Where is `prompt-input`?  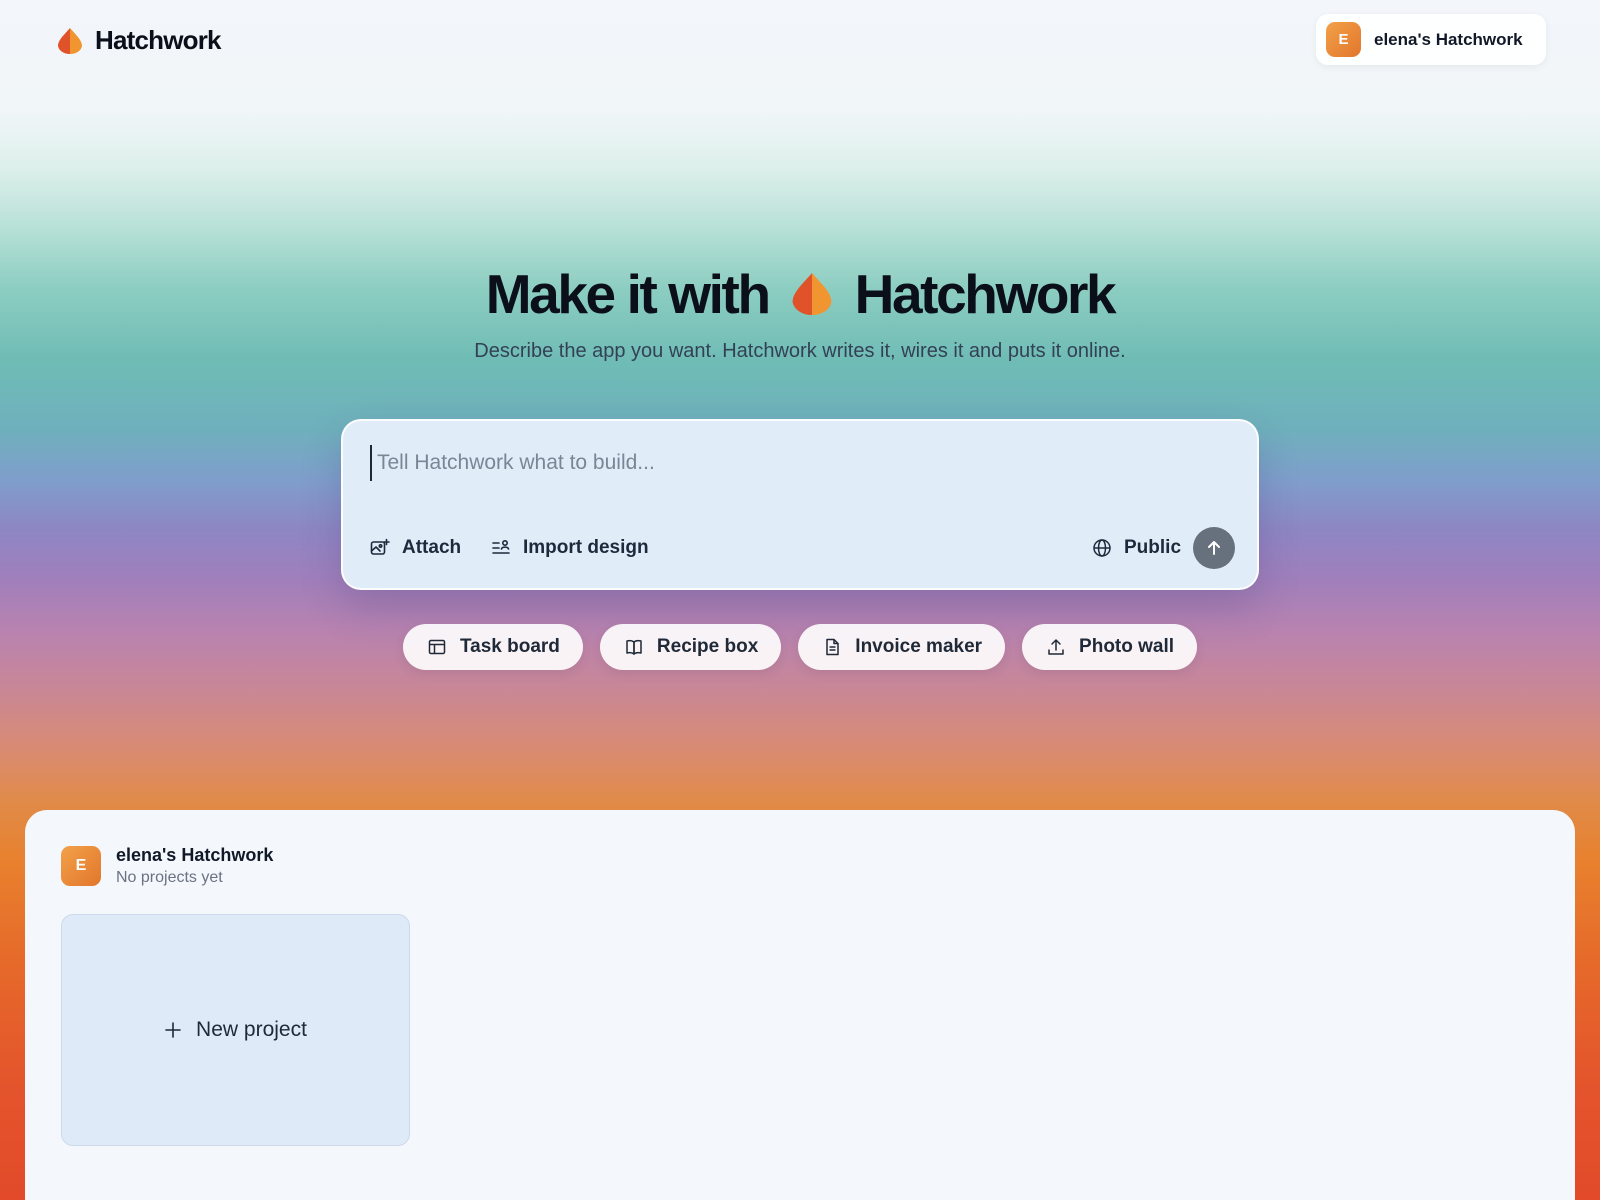
prompt-input is located at coordinates (800, 463).